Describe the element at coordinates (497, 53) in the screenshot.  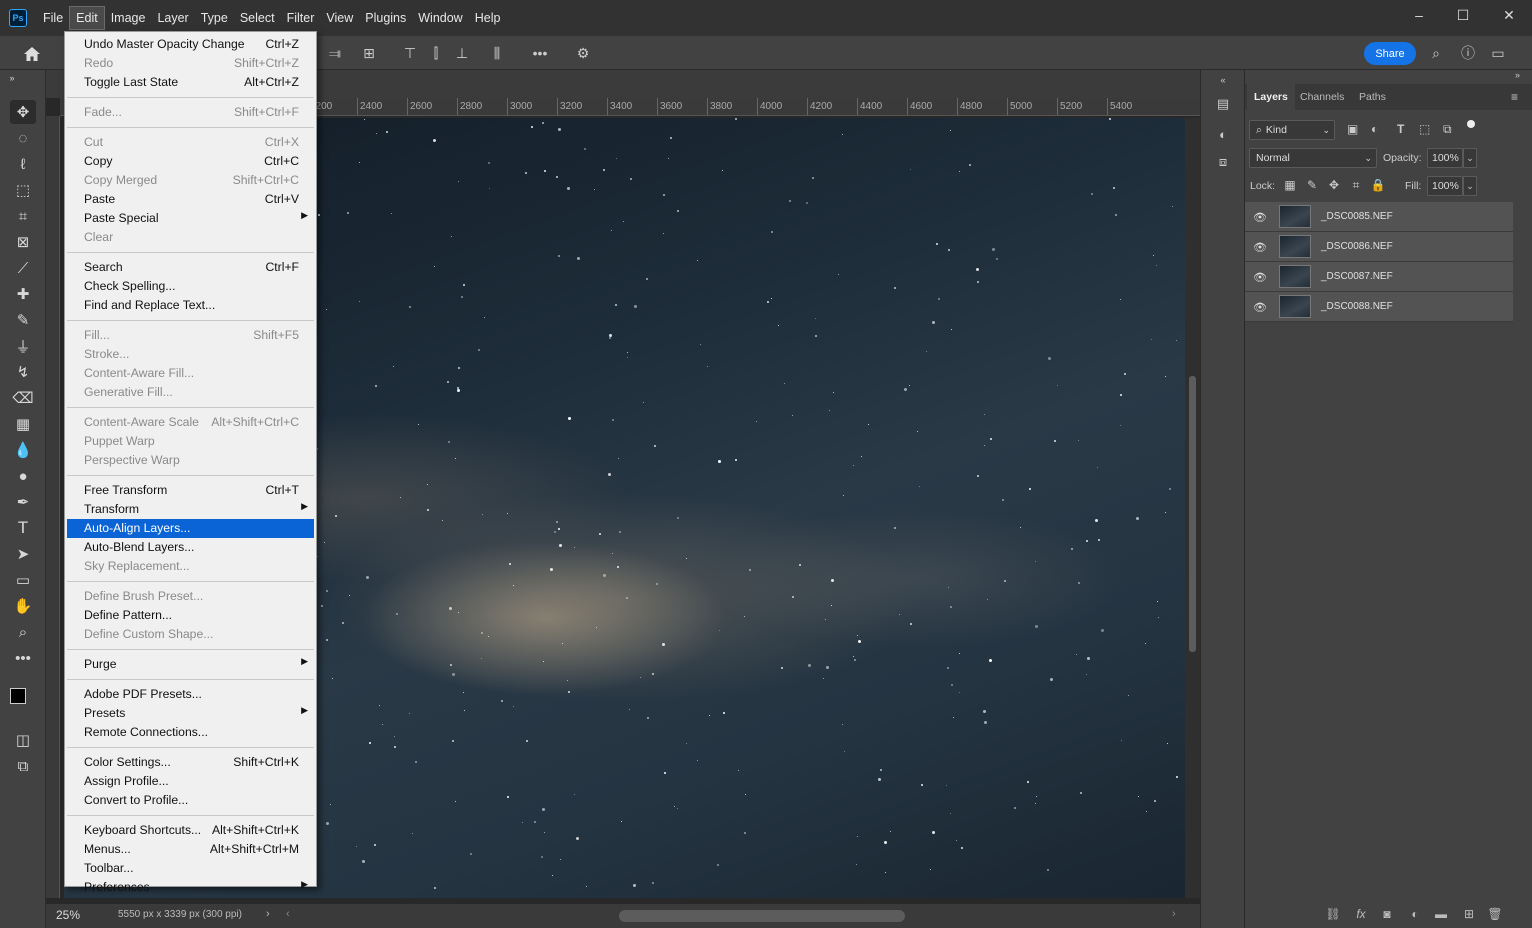
I see `distribute-vertical-icon: ⫼` at that location.